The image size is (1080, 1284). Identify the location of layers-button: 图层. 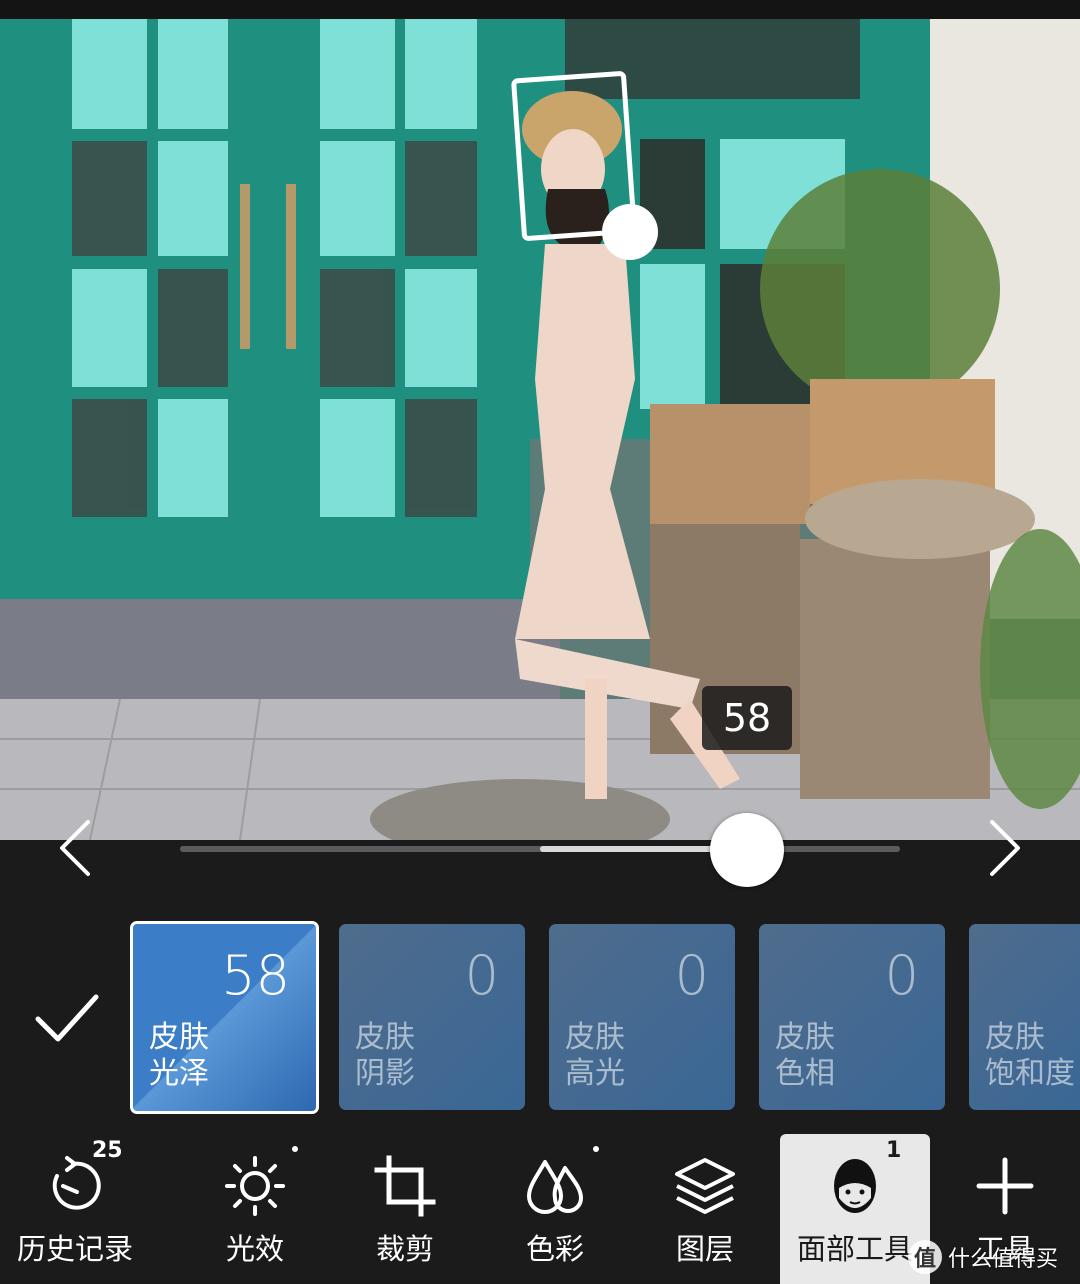
(705, 1209).